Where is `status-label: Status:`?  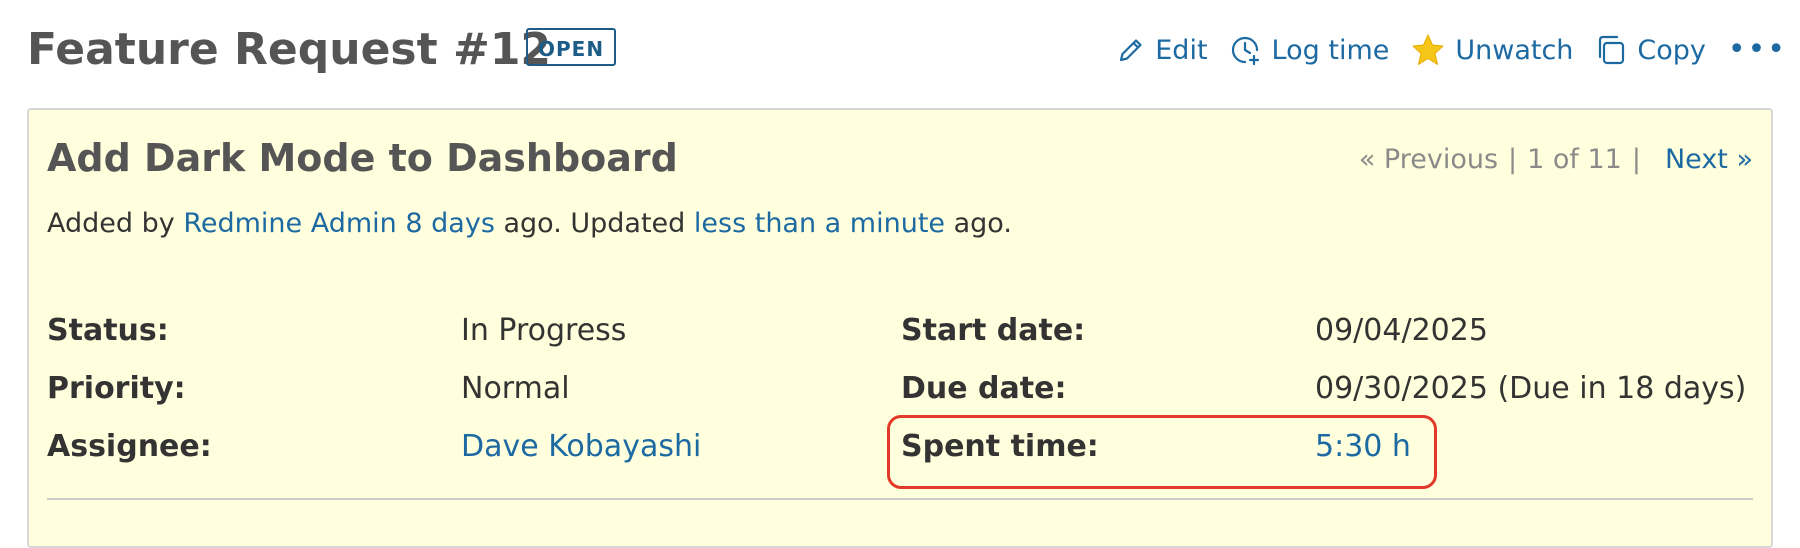
status-label: Status: is located at coordinates (108, 330).